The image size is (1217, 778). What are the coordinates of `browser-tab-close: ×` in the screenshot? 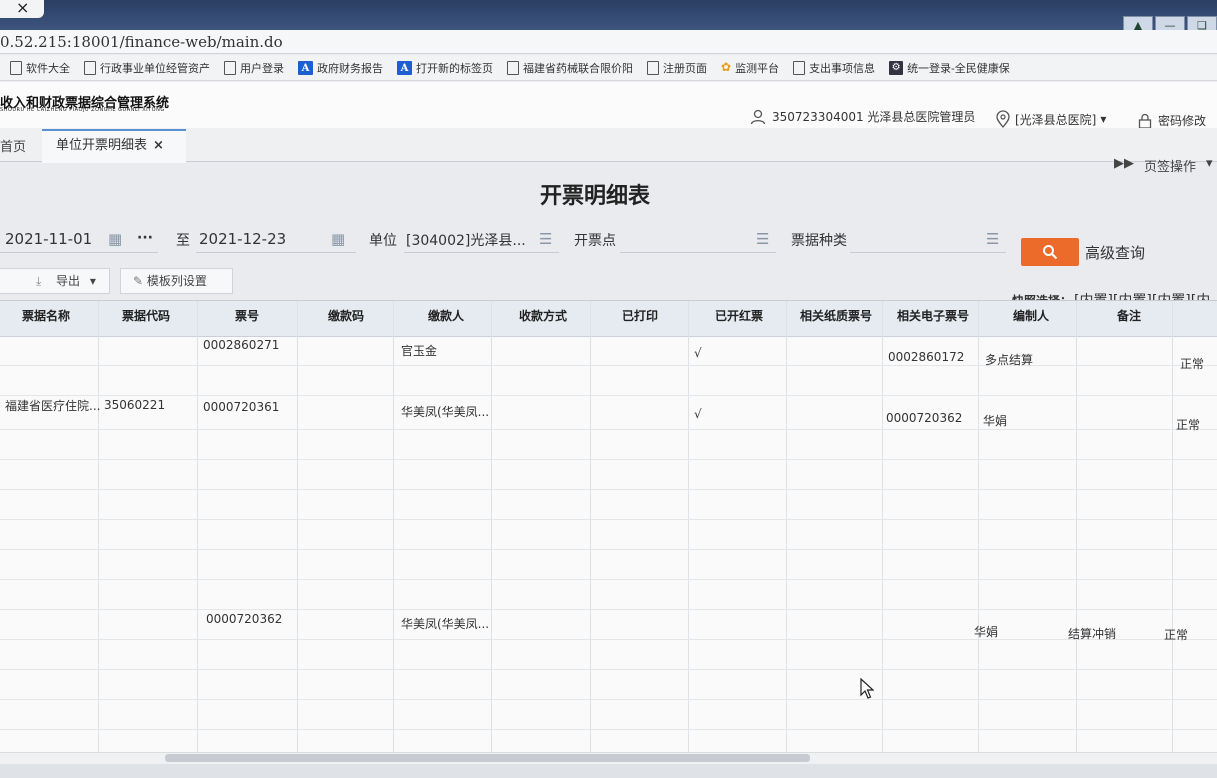 It's located at (22, 9).